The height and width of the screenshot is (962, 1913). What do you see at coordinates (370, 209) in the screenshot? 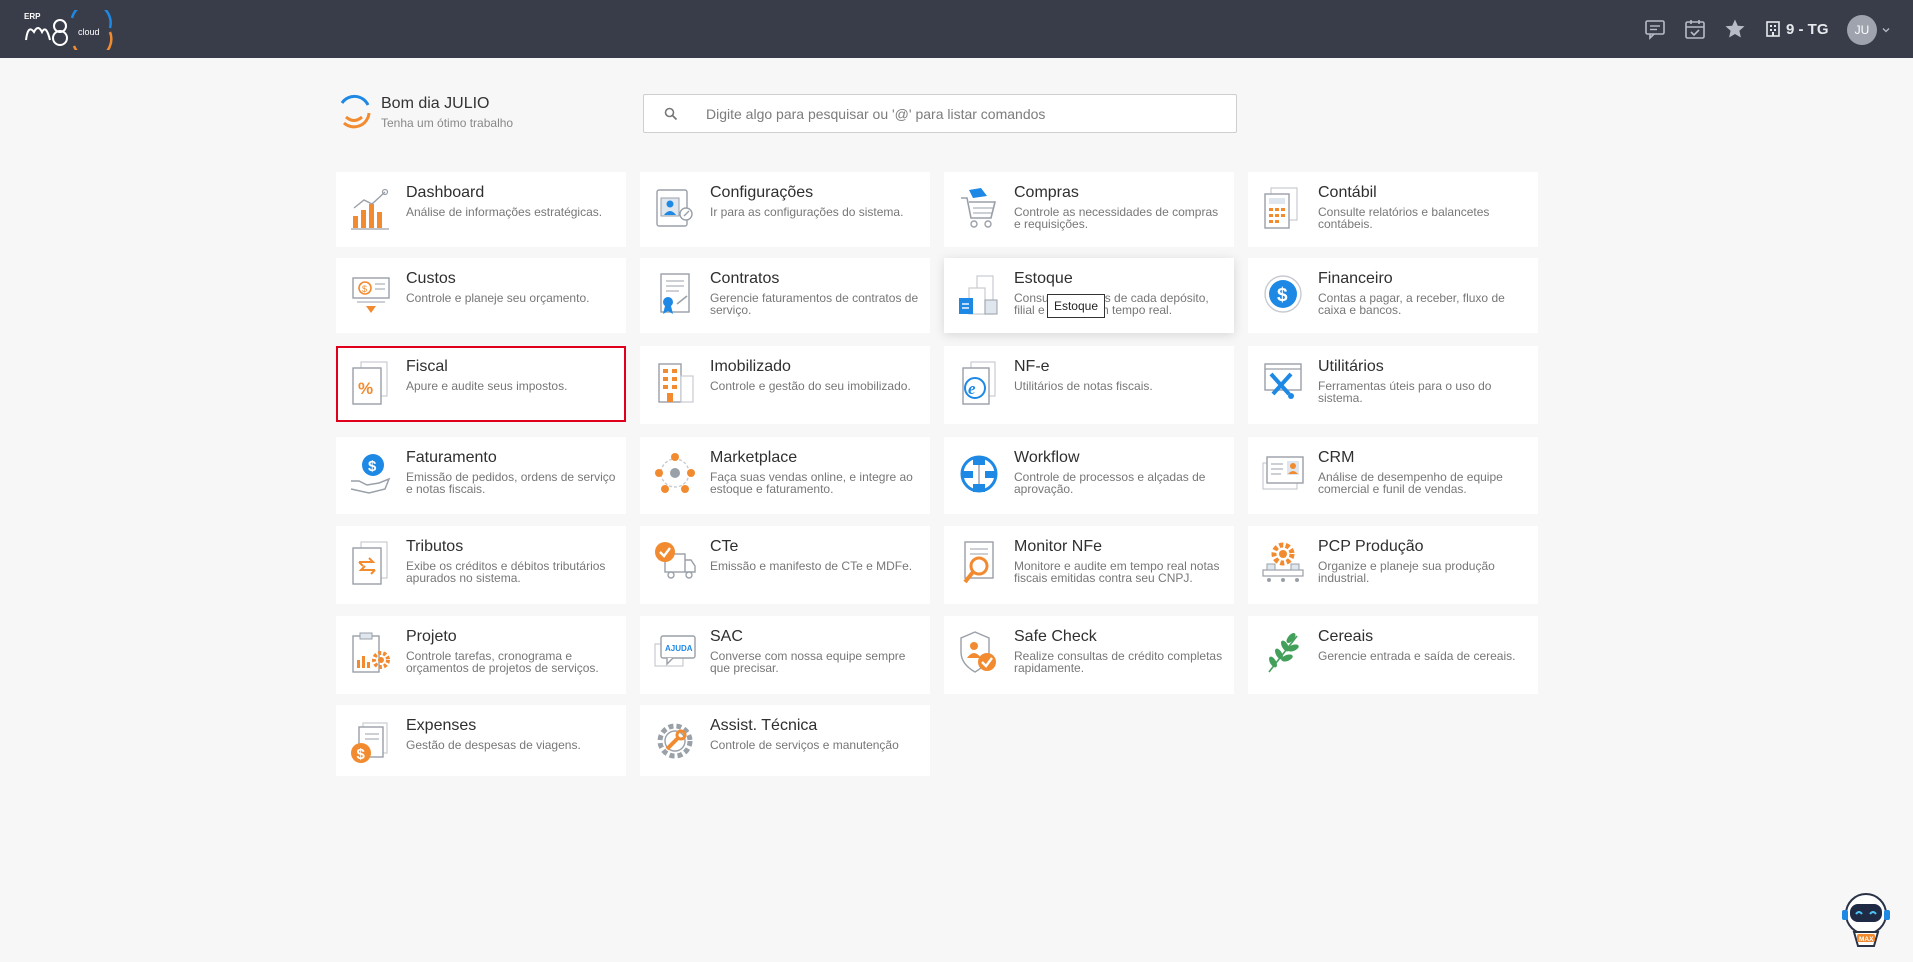
I see `bar-chart-icon` at bounding box center [370, 209].